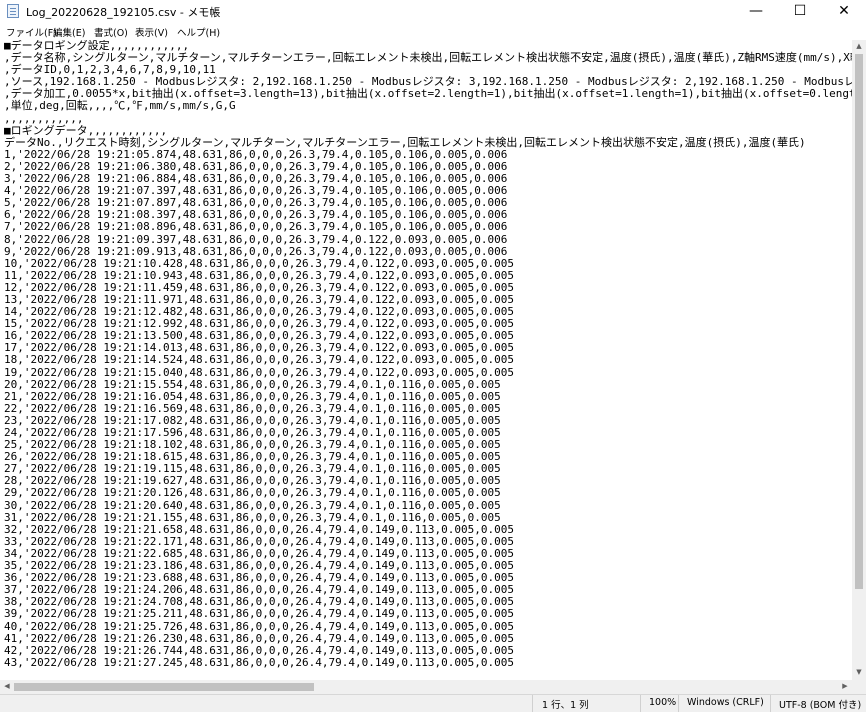 The width and height of the screenshot is (866, 712). I want to click on scrollbar-corner, so click(859, 687).